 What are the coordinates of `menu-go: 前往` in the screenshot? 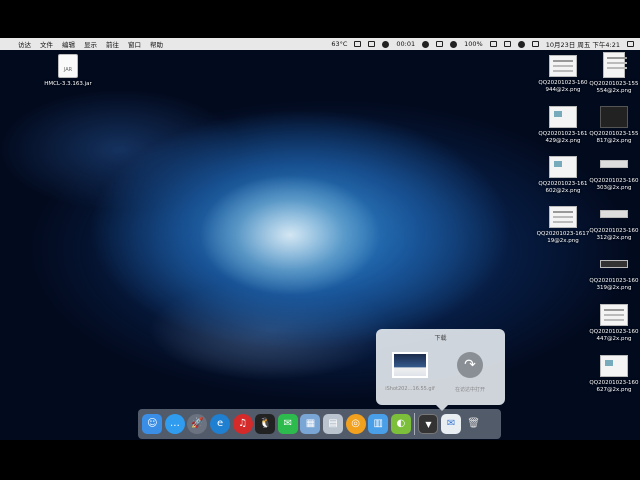 It's located at (112, 44).